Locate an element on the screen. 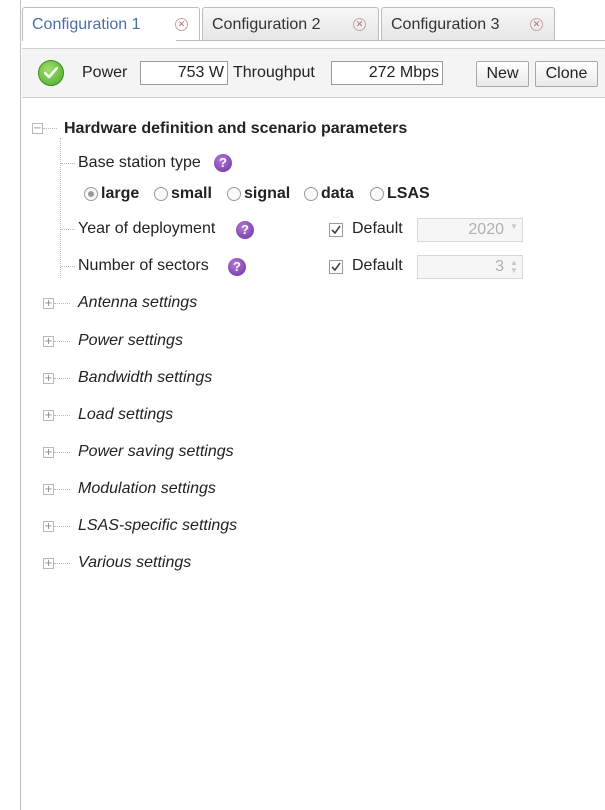 This screenshot has width=605, height=810. section-label: LSAS-specific settings is located at coordinates (158, 525).